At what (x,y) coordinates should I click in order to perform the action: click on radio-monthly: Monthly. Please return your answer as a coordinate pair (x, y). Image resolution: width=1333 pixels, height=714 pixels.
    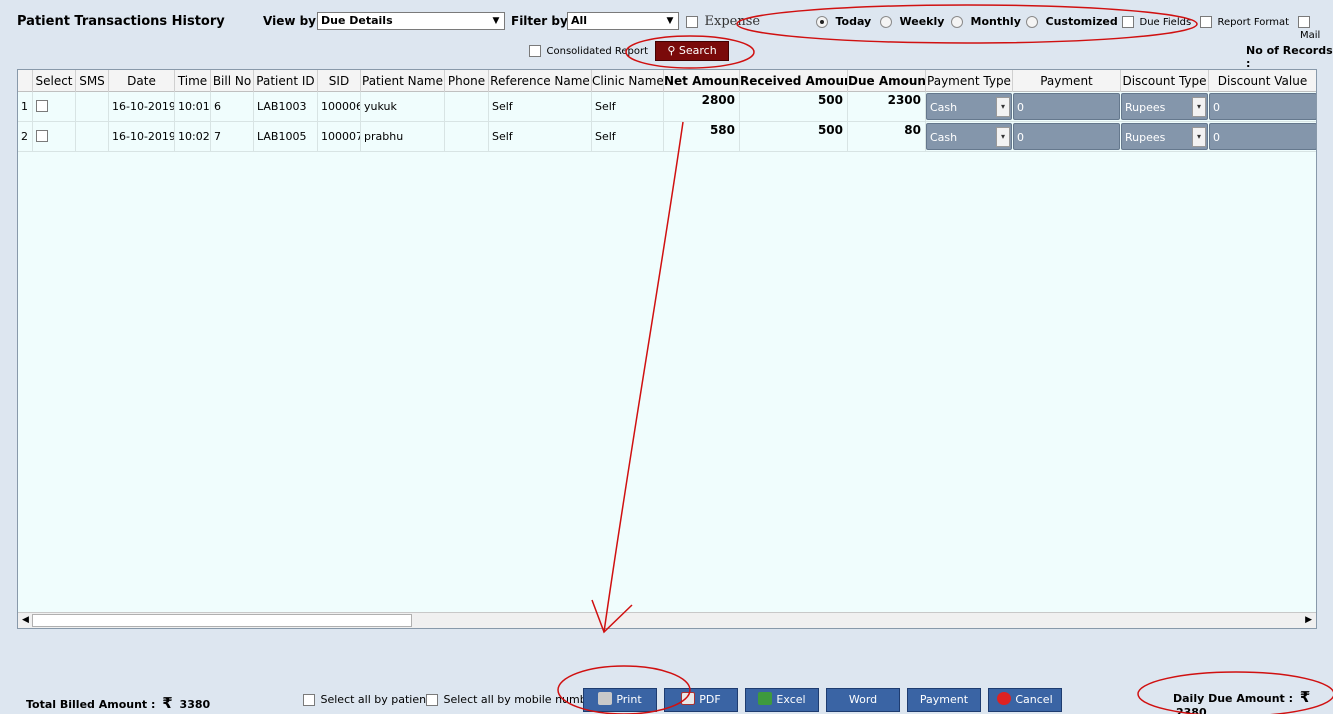
    Looking at the image, I should click on (986, 21).